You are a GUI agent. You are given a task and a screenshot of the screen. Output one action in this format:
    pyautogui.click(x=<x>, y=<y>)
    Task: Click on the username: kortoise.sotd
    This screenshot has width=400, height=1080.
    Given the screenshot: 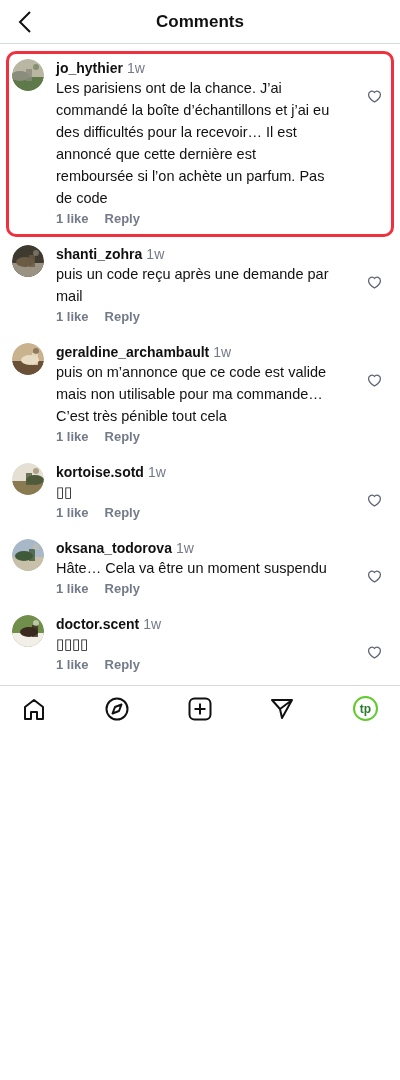 What is the action you would take?
    pyautogui.click(x=100, y=472)
    